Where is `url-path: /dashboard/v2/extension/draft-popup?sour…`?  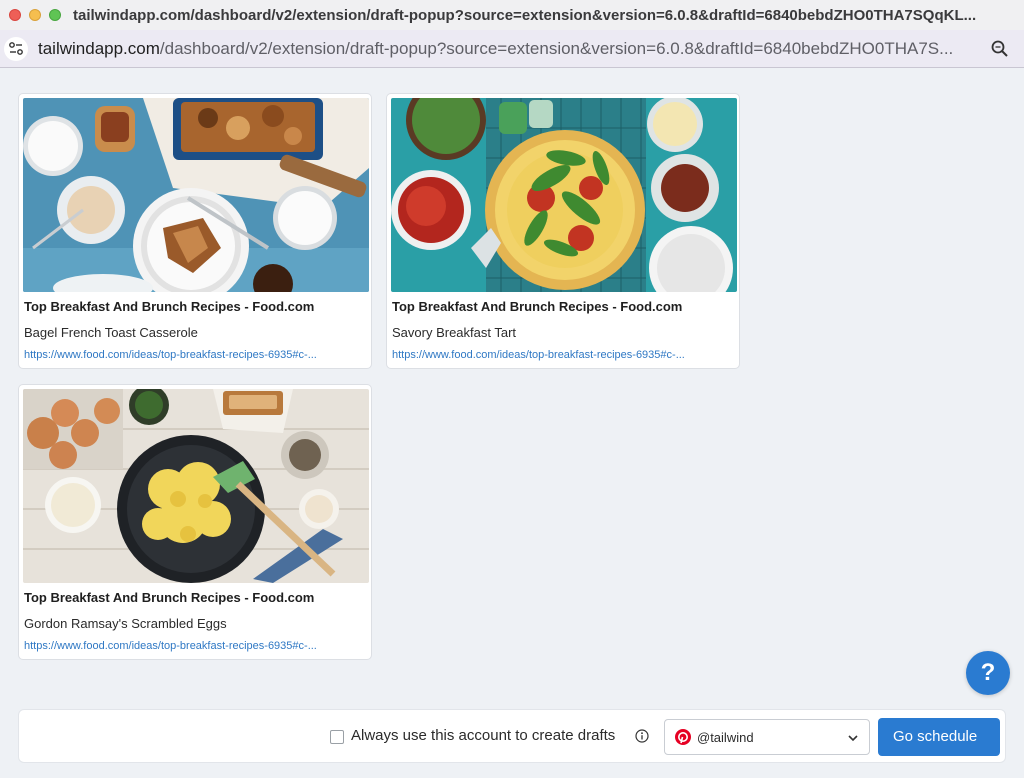 url-path: /dashboard/v2/extension/draft-popup?sour… is located at coordinates (556, 48).